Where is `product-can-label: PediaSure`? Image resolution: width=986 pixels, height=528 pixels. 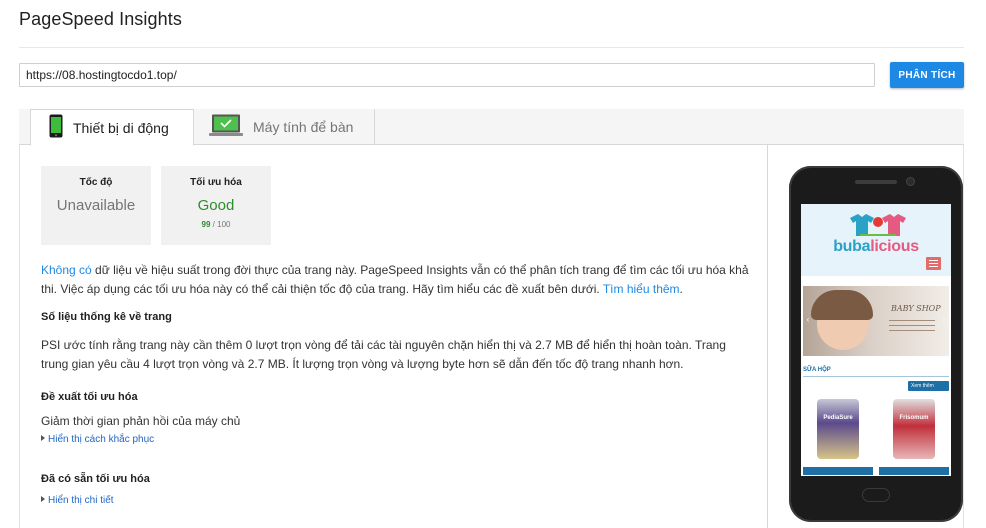 product-can-label: PediaSure is located at coordinates (838, 418).